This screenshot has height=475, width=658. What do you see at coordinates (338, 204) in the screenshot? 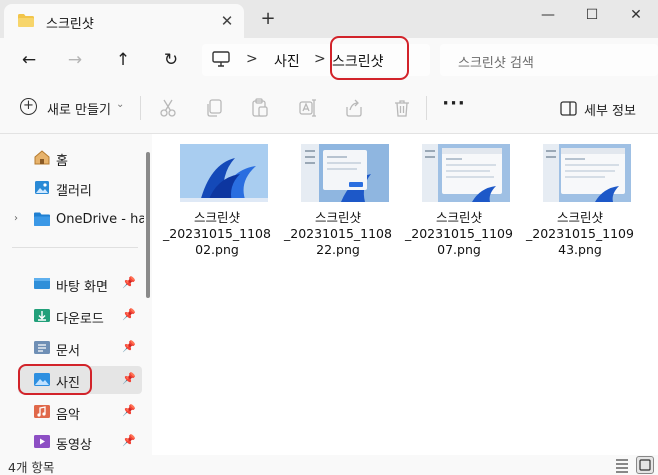
I see `file-item: 스크린샷 _20231015_1108 22.png` at bounding box center [338, 204].